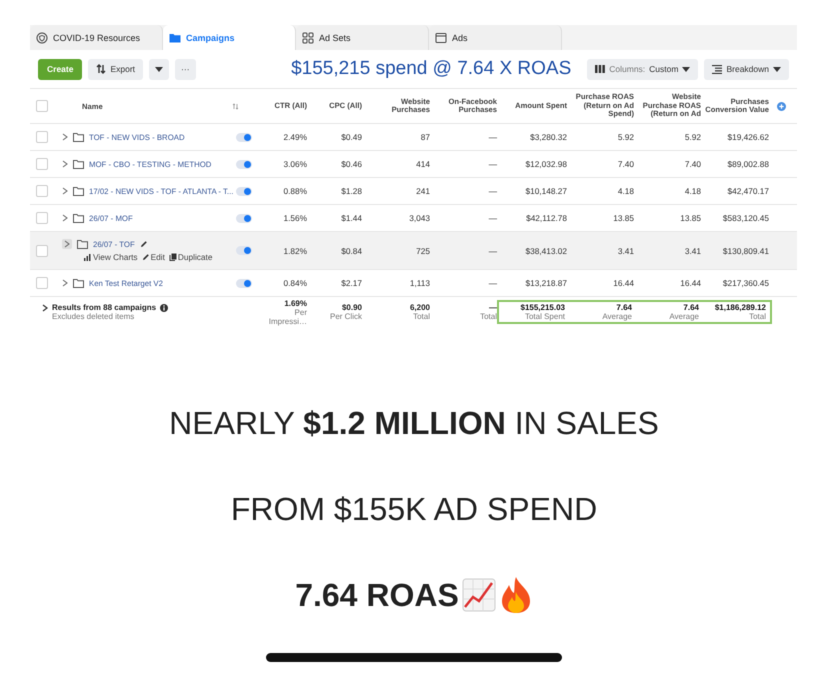 The height and width of the screenshot is (678, 828). What do you see at coordinates (235, 106) in the screenshot?
I see `sort-icon` at bounding box center [235, 106].